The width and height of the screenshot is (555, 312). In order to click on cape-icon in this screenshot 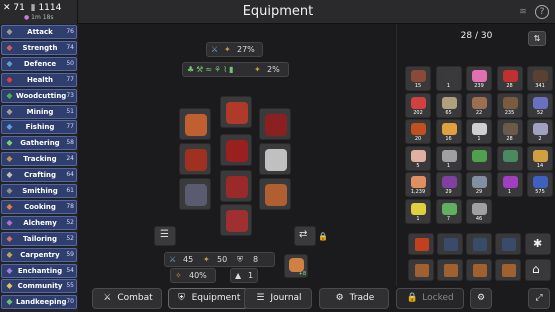, I will do `click(276, 125)`.